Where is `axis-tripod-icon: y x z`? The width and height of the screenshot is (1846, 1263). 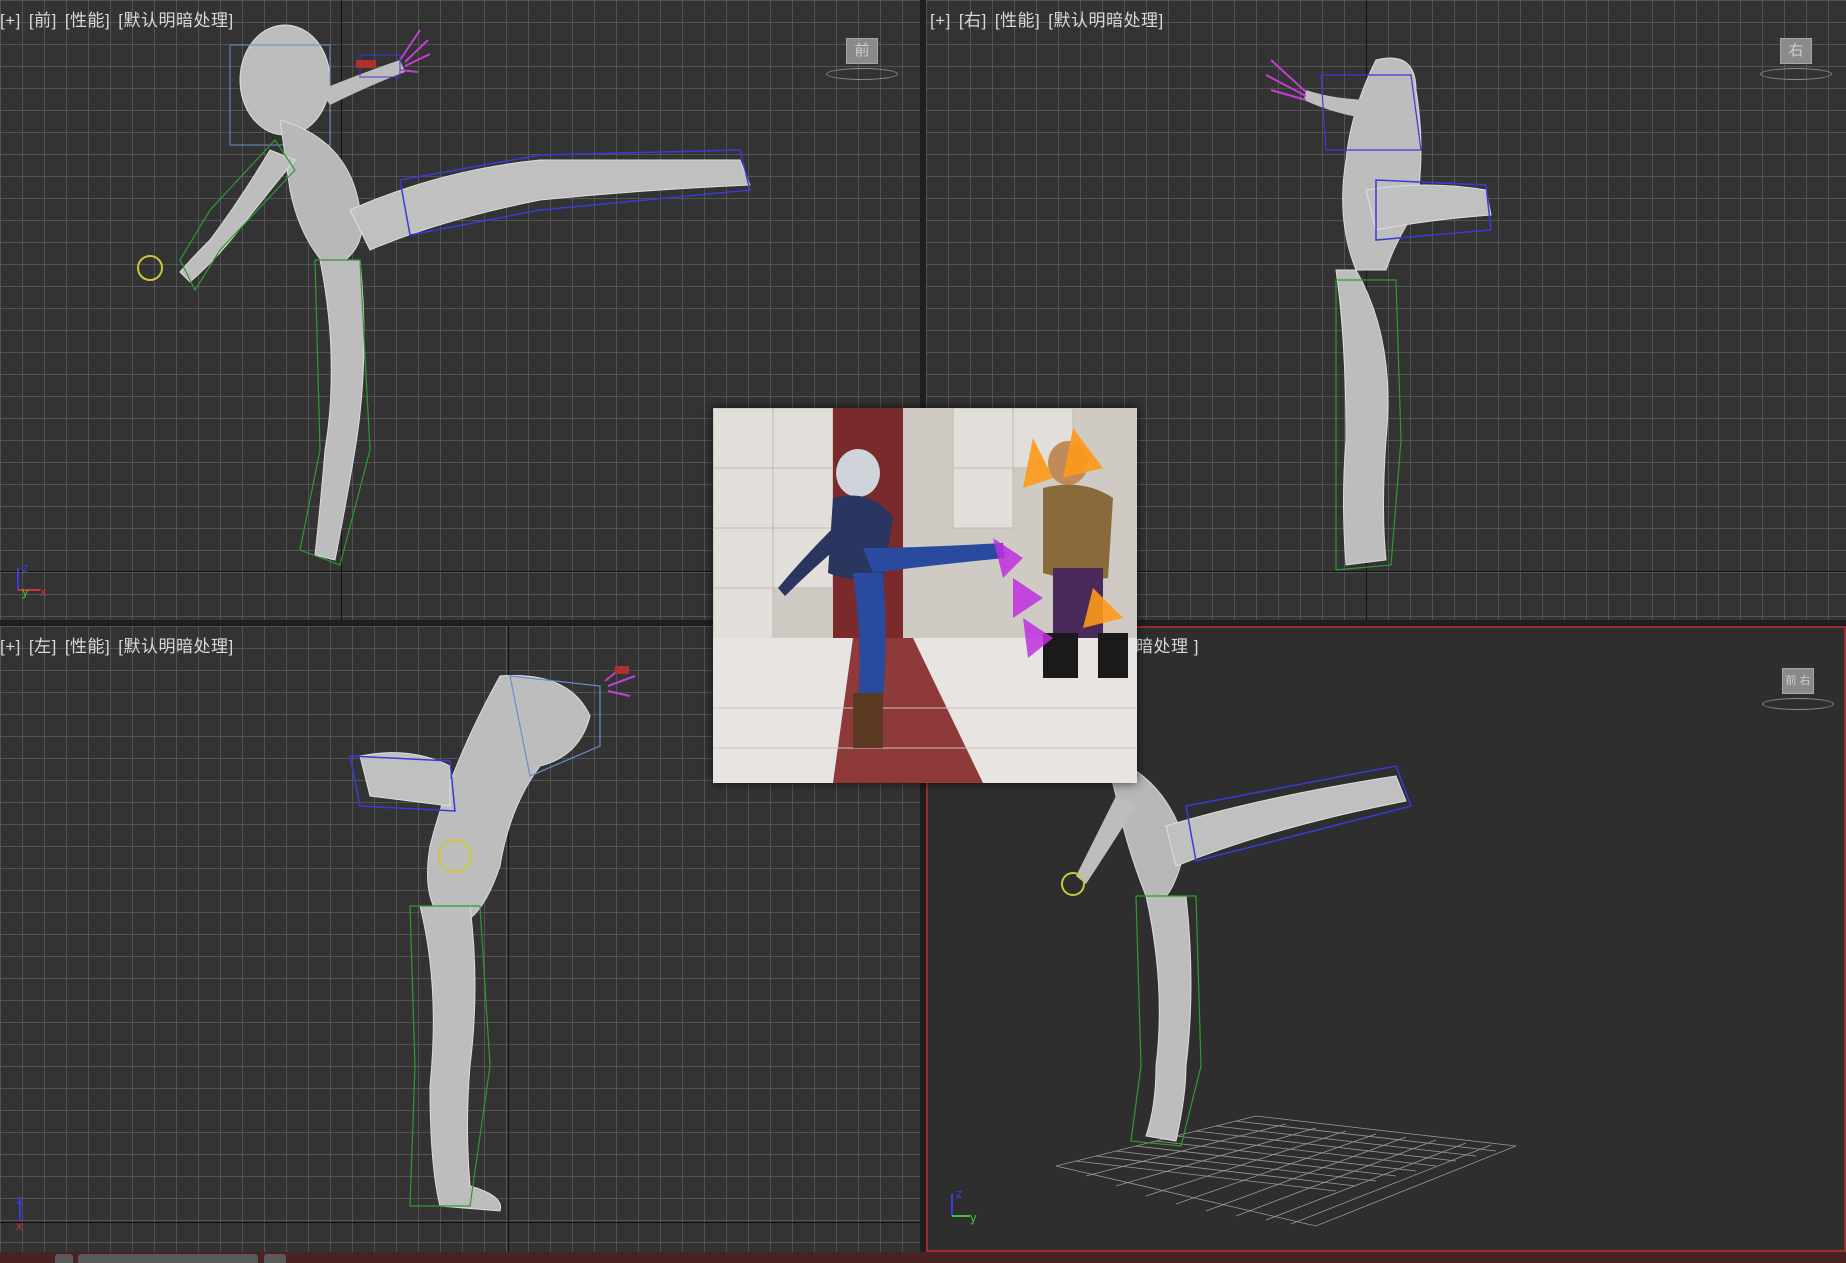
axis-tripod-icon: y x z is located at coordinates (32, 579).